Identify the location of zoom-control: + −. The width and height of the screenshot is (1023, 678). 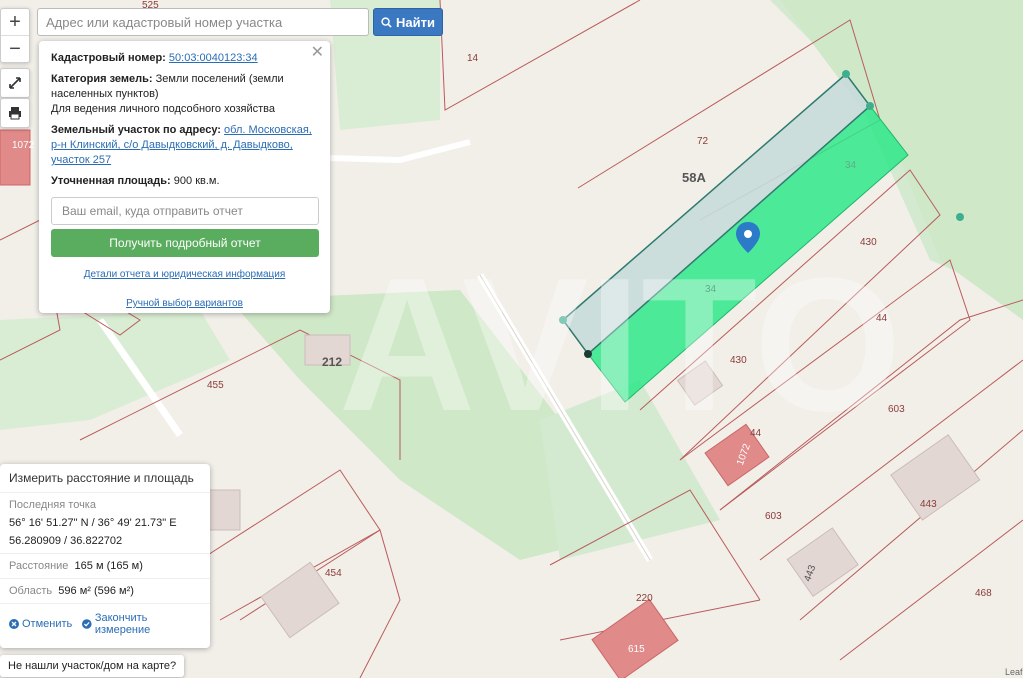
(15, 35).